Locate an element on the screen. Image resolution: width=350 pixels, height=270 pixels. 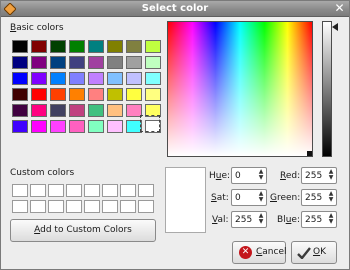
blue-value: 255 is located at coordinates (314, 220).